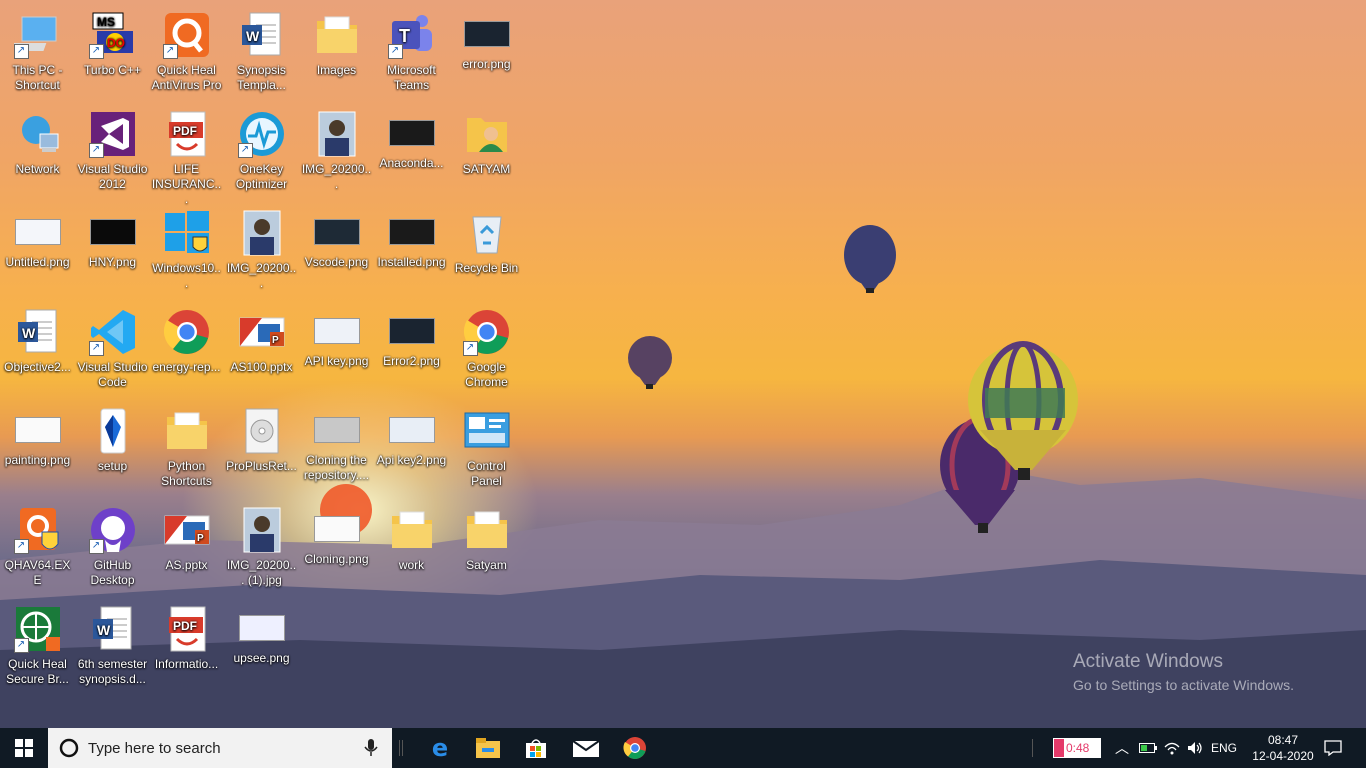 The width and height of the screenshot is (1366, 768). Describe the element at coordinates (186, 77) in the screenshot. I see `desktop-icon-label: Quick Heal AntiVirus Pro` at that location.